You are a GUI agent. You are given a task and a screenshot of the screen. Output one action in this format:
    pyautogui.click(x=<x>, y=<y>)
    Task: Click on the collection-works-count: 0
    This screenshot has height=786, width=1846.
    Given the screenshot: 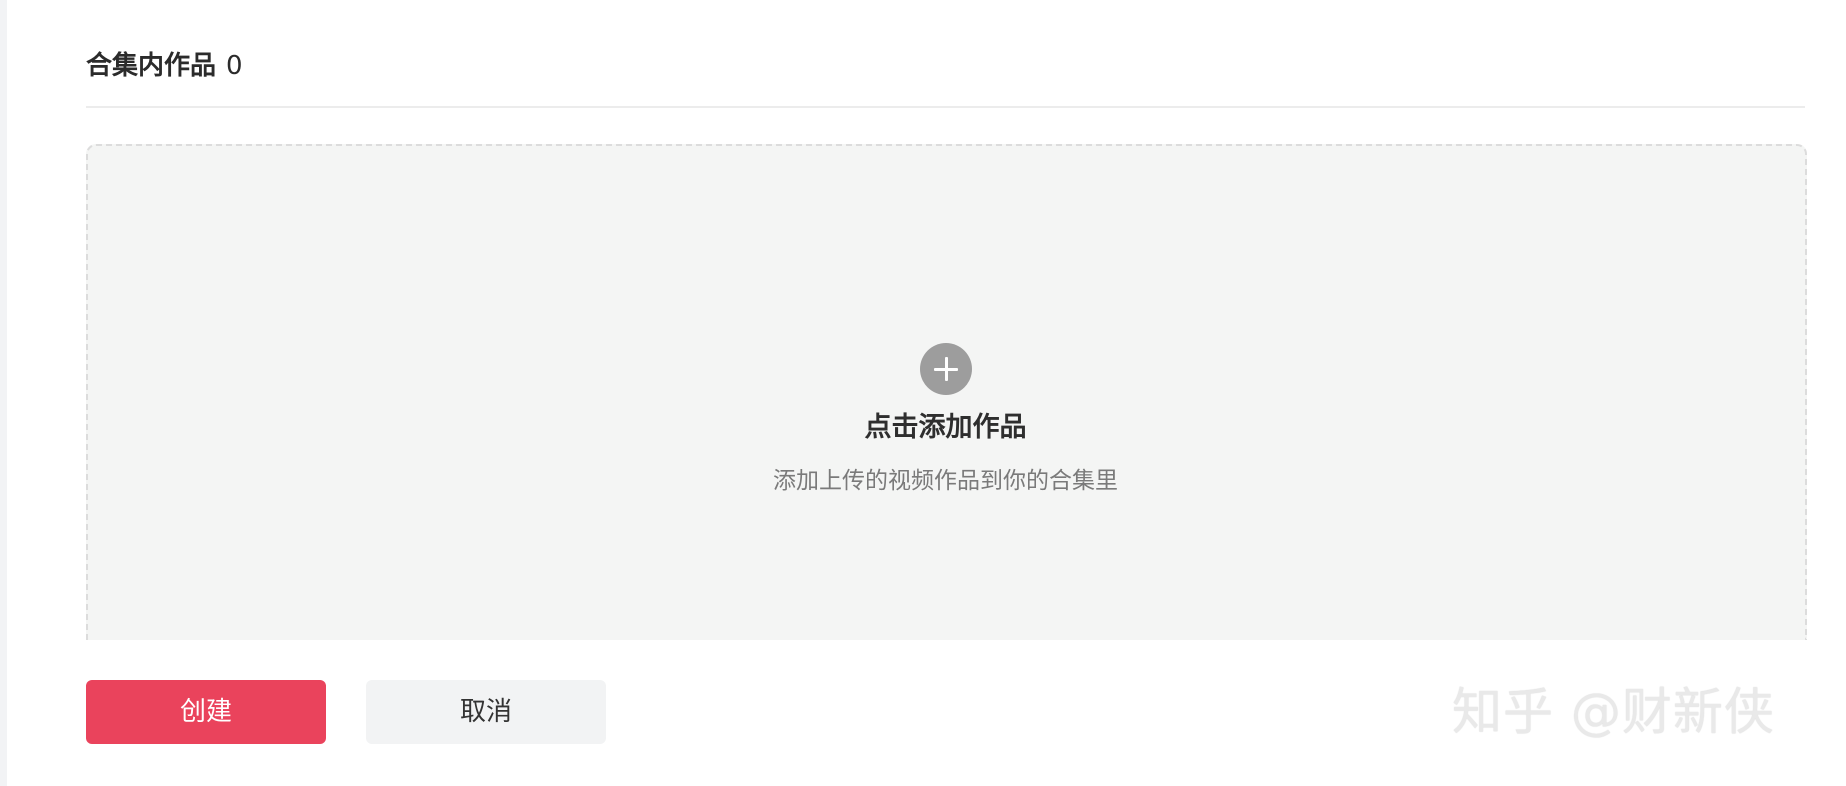 What is the action you would take?
    pyautogui.click(x=234, y=66)
    